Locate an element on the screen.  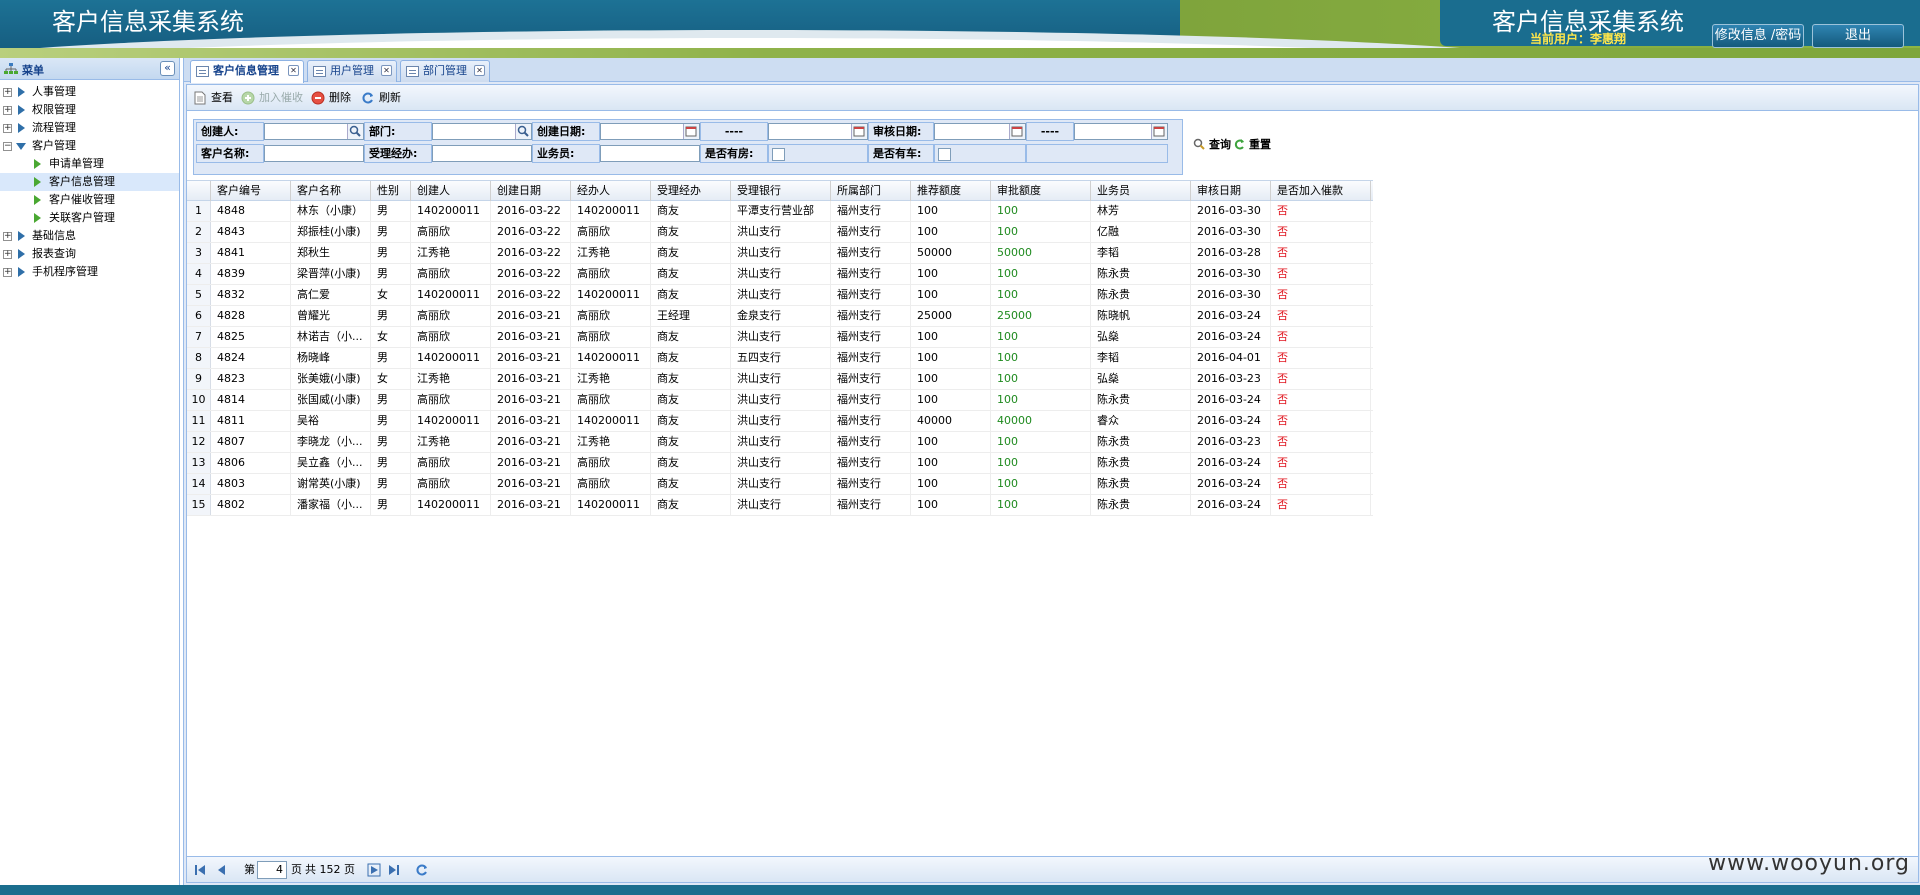
sidebar-item-related: 关联客户管理 is located at coordinates (89, 218).